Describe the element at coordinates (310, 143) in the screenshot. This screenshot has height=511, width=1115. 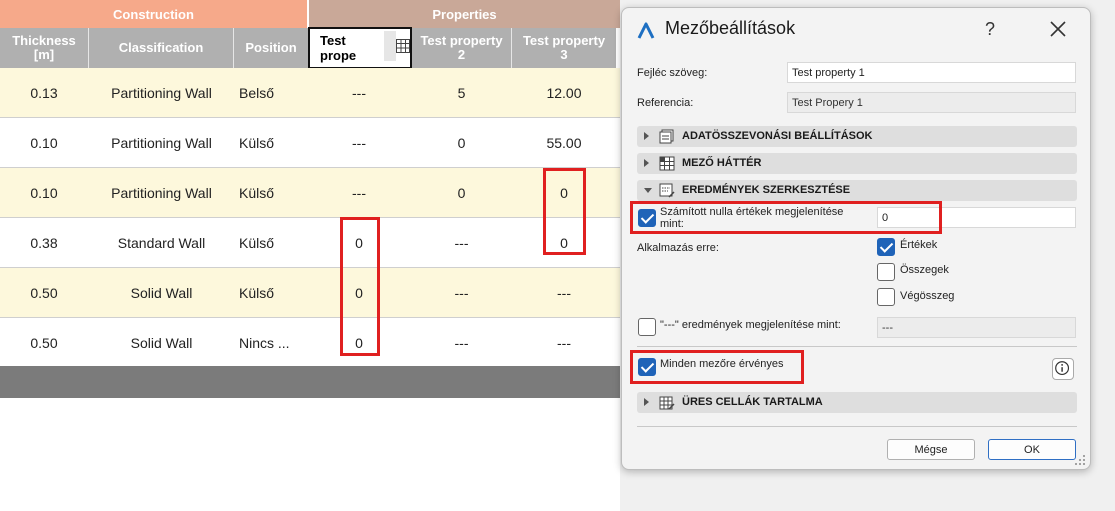
I see `table-row: 0.10 Partitioning Wall Külső --- 0 55.00` at that location.